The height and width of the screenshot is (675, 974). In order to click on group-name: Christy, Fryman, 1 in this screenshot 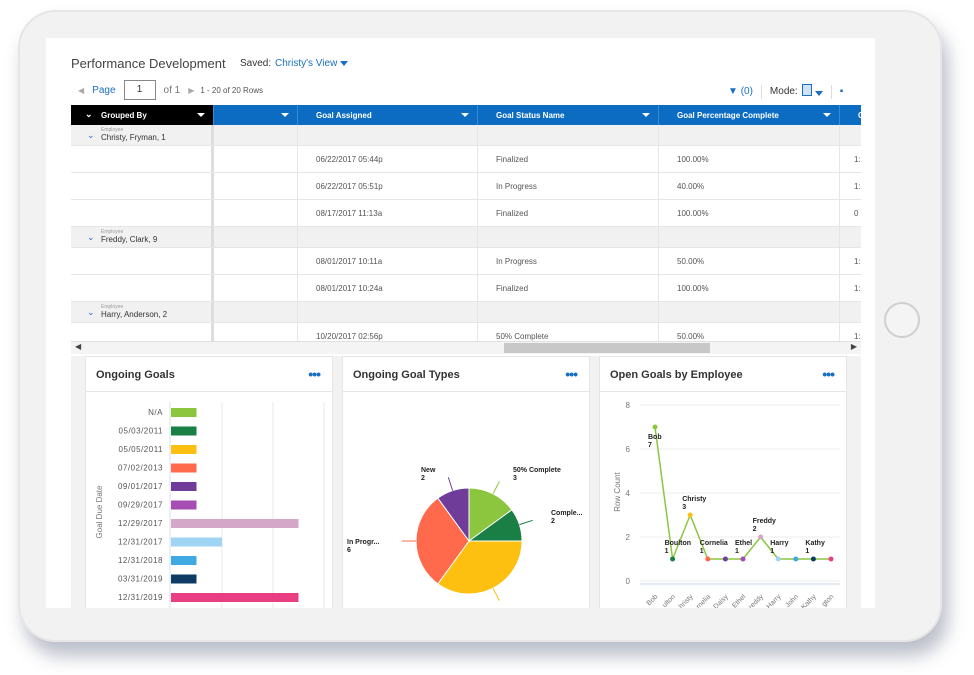, I will do `click(133, 137)`.